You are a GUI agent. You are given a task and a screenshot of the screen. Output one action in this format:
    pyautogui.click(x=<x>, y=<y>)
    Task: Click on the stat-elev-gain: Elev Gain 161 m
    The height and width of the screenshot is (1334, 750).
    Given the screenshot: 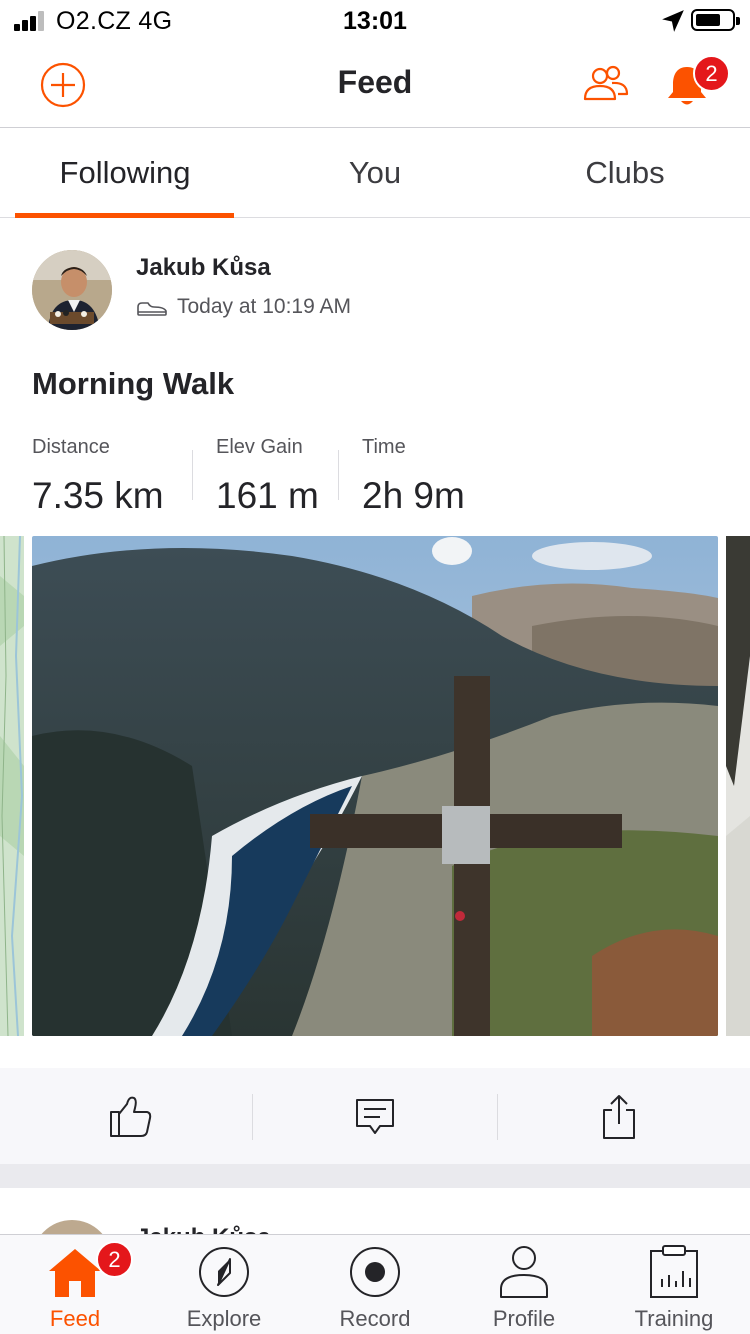 What is the action you would take?
    pyautogui.click(x=267, y=476)
    